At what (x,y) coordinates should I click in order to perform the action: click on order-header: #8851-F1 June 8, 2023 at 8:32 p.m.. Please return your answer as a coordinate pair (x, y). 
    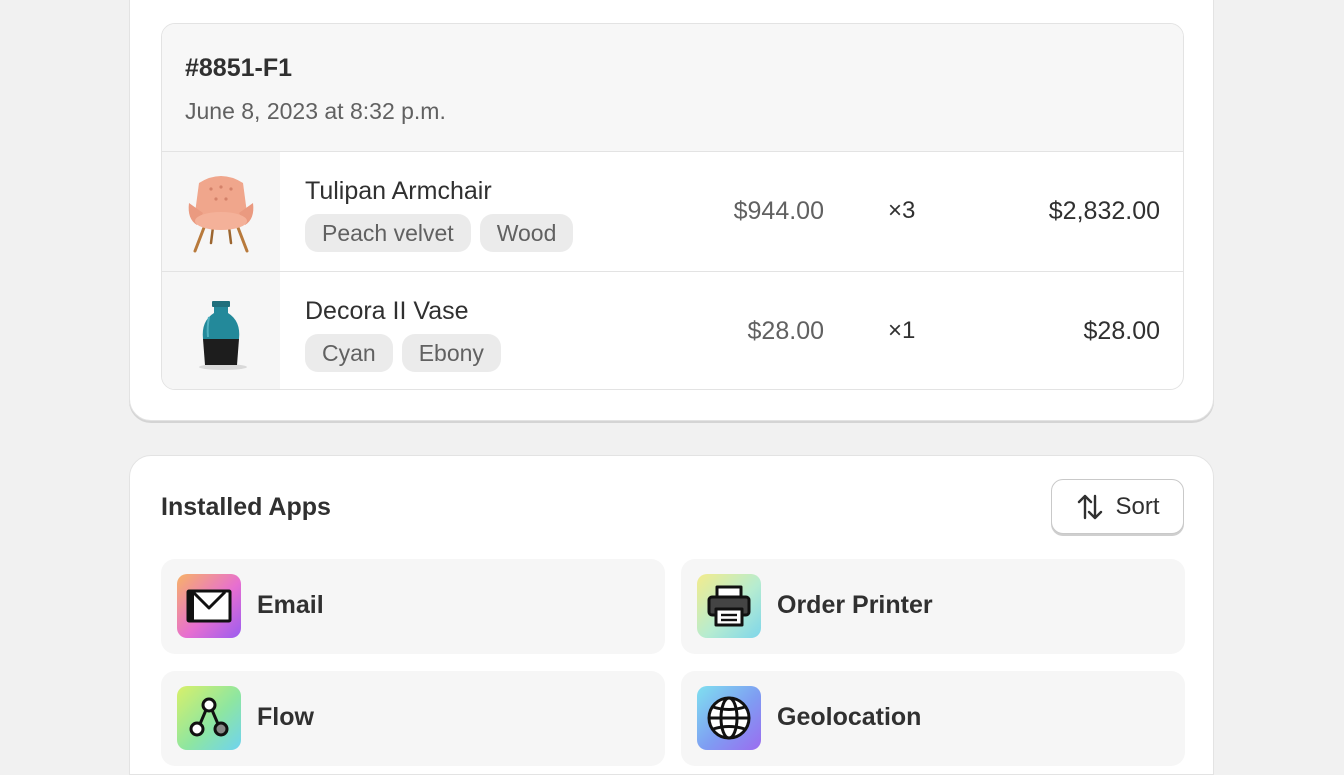
    Looking at the image, I should click on (672, 88).